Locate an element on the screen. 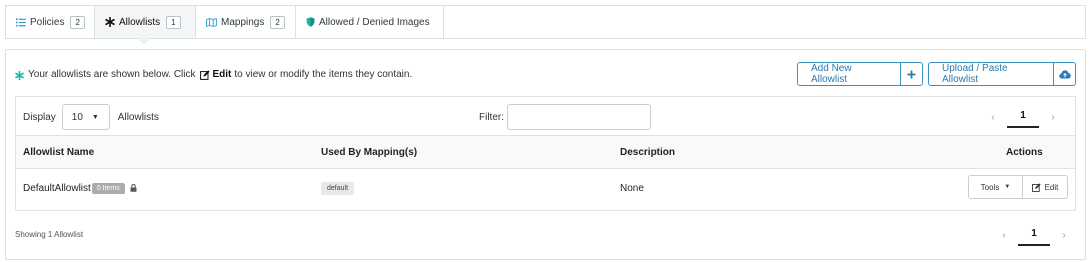  allowlist-name-cell: DefaultAllowlist 0 Items is located at coordinates (80, 188).